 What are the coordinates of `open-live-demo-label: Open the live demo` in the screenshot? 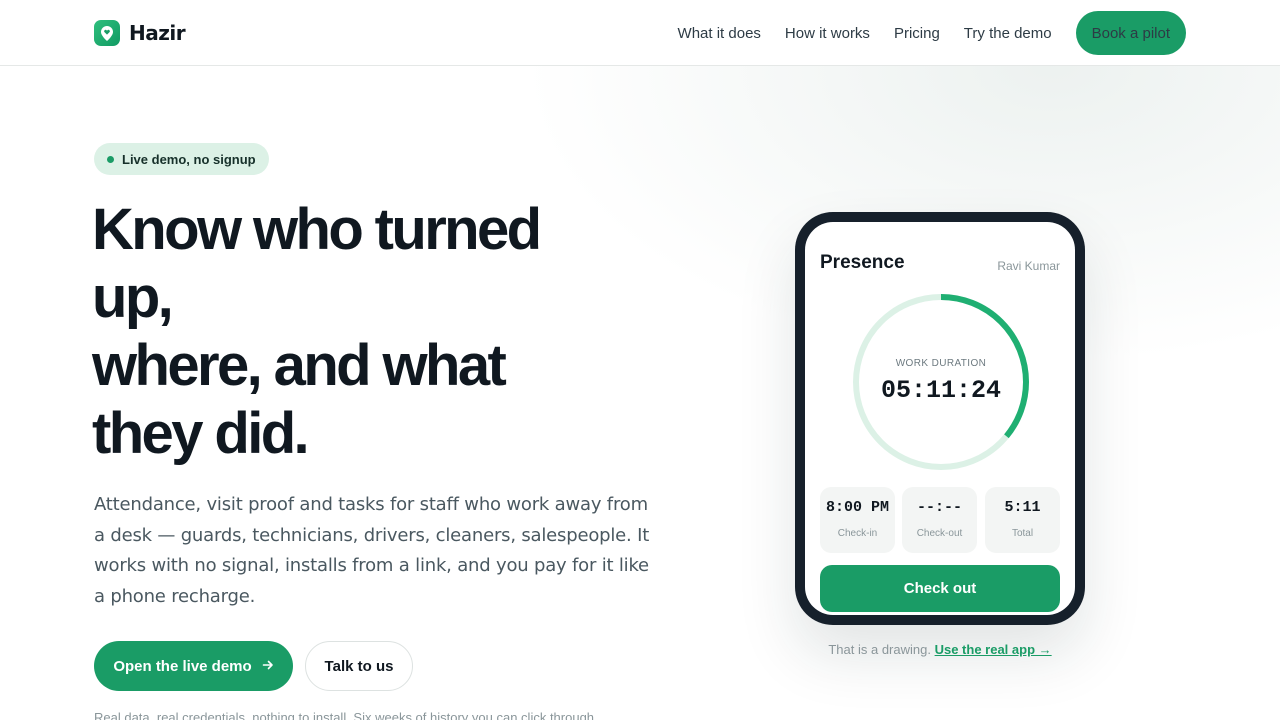 It's located at (182, 666).